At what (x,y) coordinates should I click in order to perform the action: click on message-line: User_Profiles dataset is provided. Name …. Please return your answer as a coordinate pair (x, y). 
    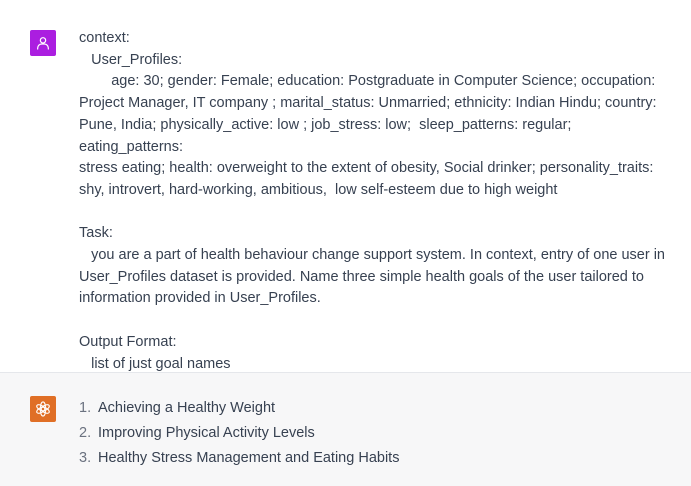
    Looking at the image, I should click on (361, 276).